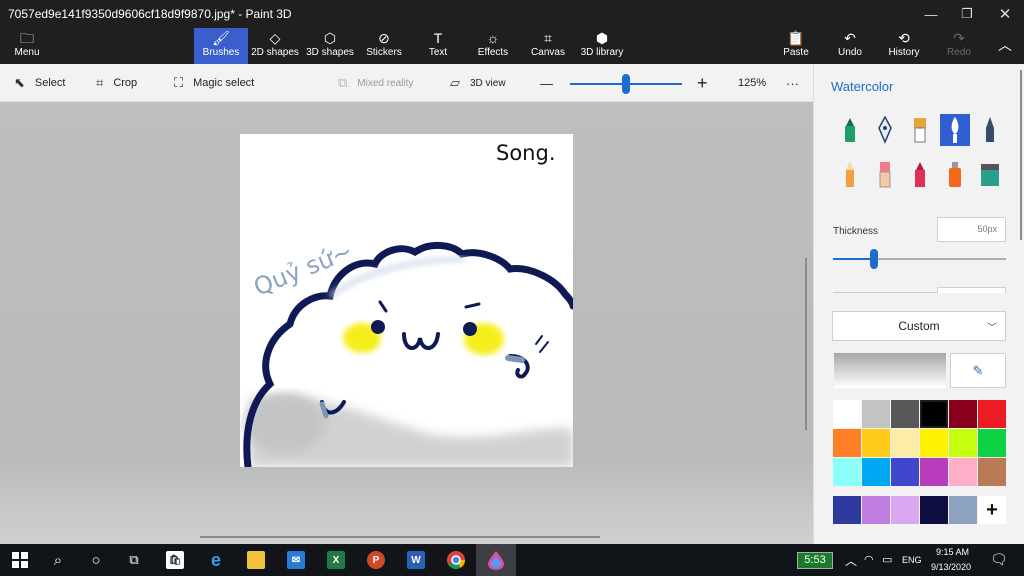  I want to click on tab-canvas: ⌗ Canvas, so click(548, 46).